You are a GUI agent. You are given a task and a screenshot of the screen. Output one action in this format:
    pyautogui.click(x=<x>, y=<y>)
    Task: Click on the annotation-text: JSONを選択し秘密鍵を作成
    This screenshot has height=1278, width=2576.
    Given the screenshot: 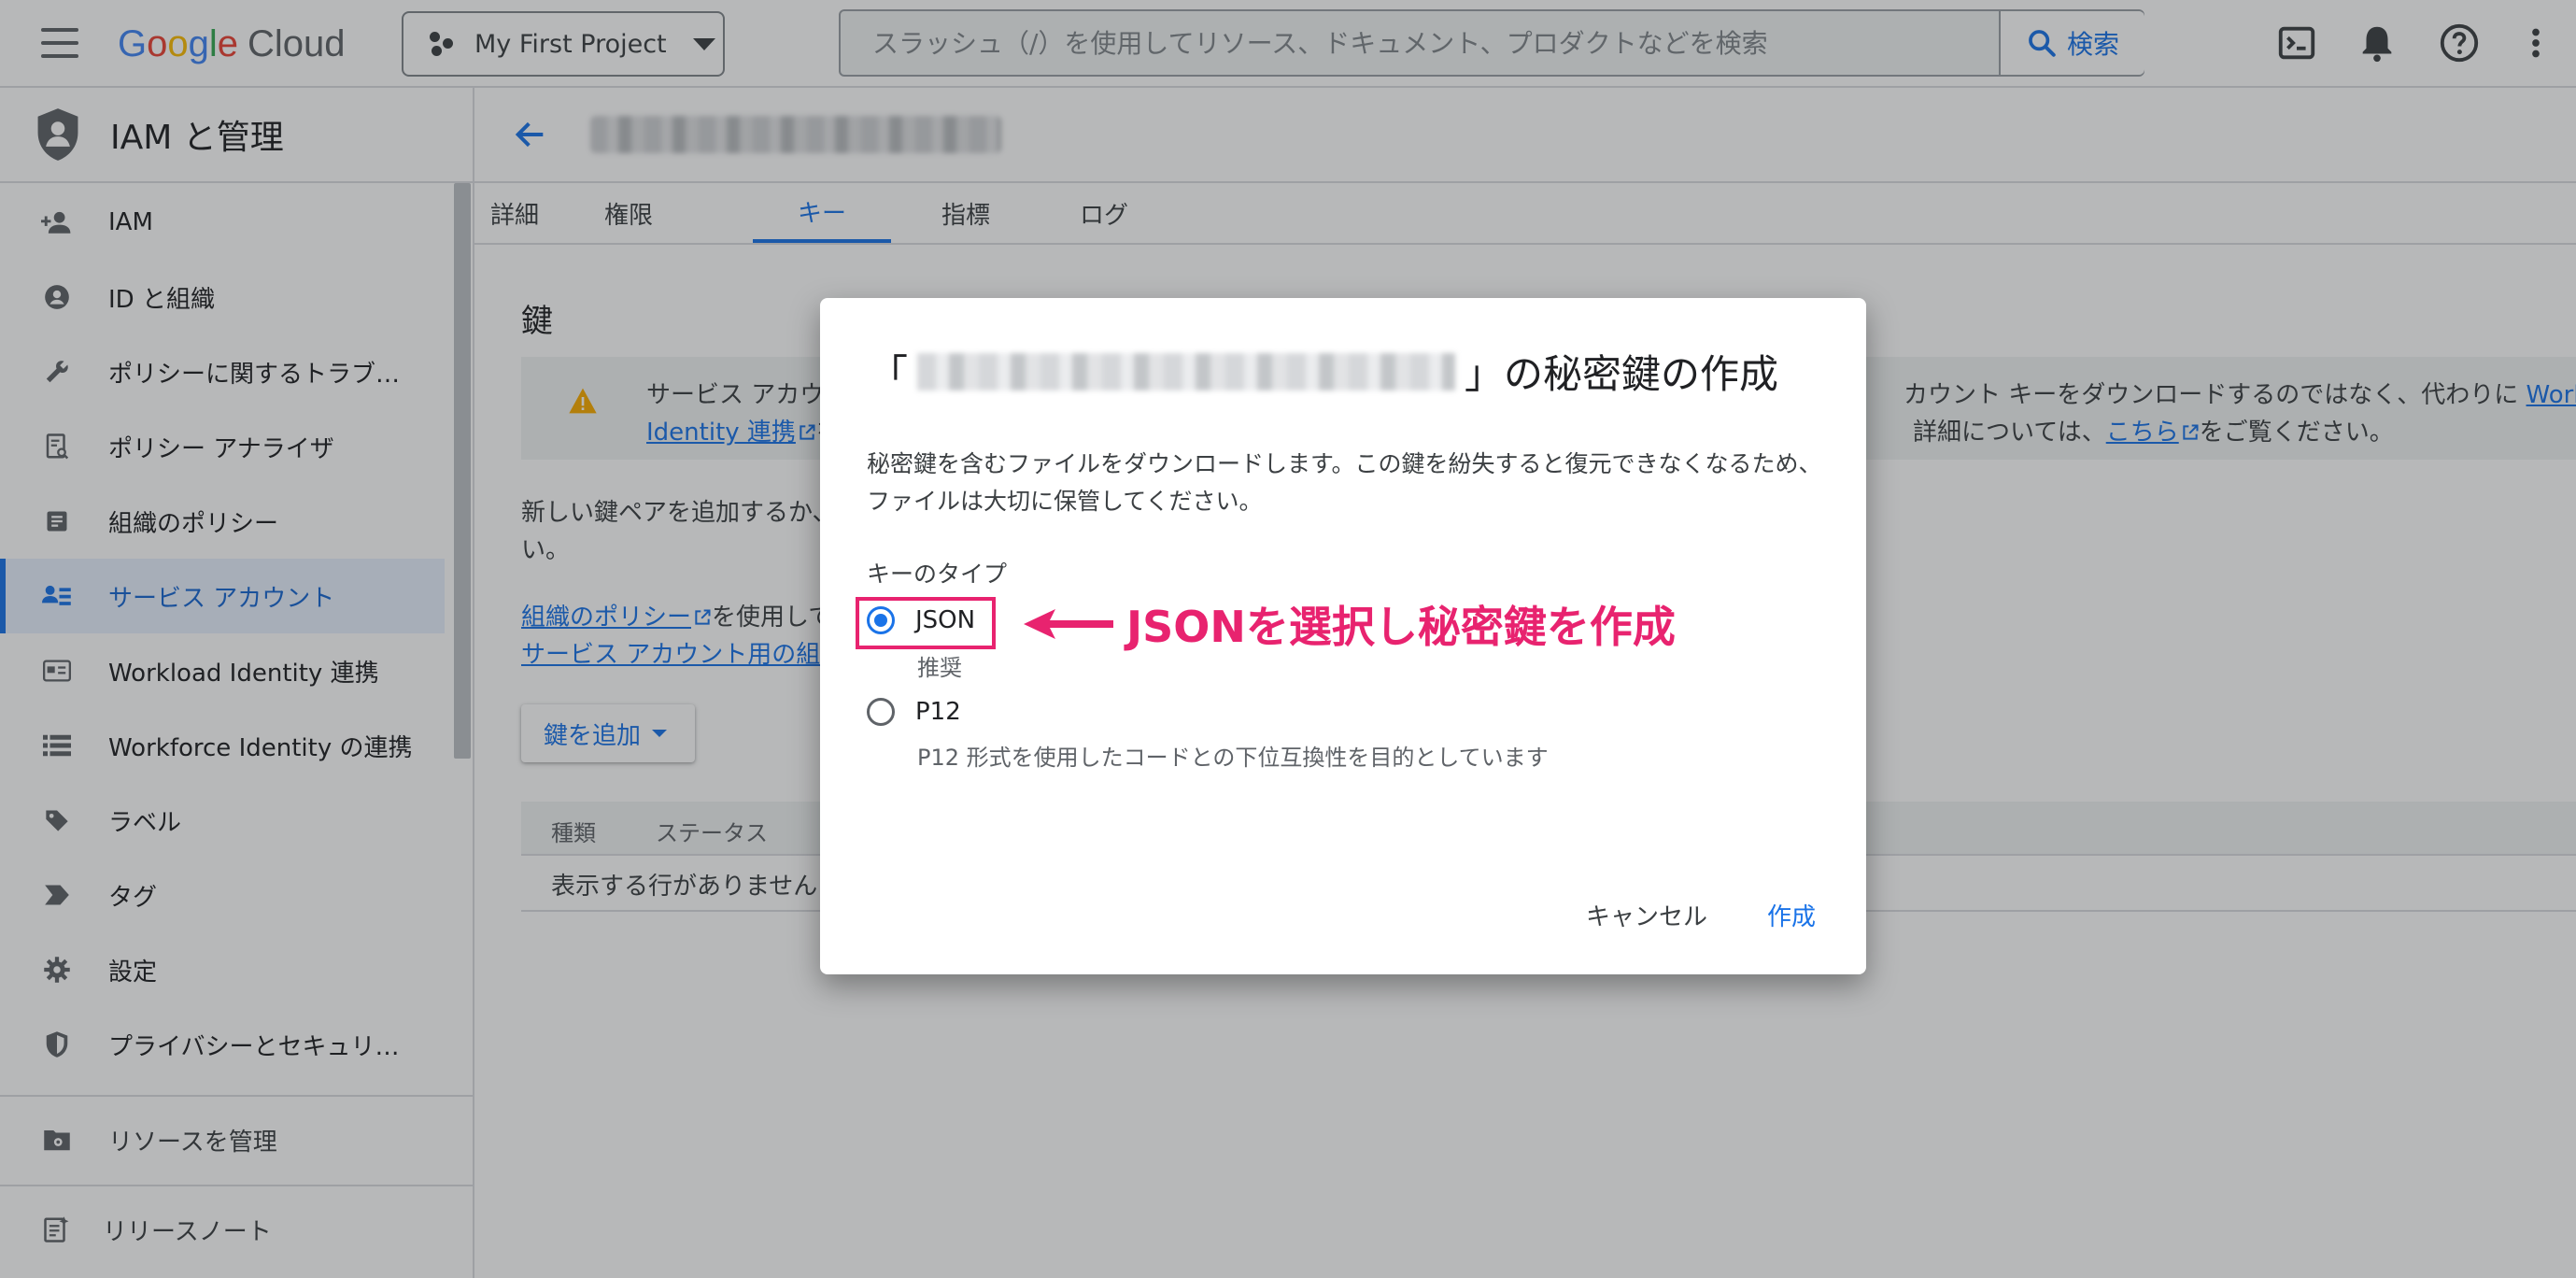 What is the action you would take?
    pyautogui.click(x=1401, y=627)
    